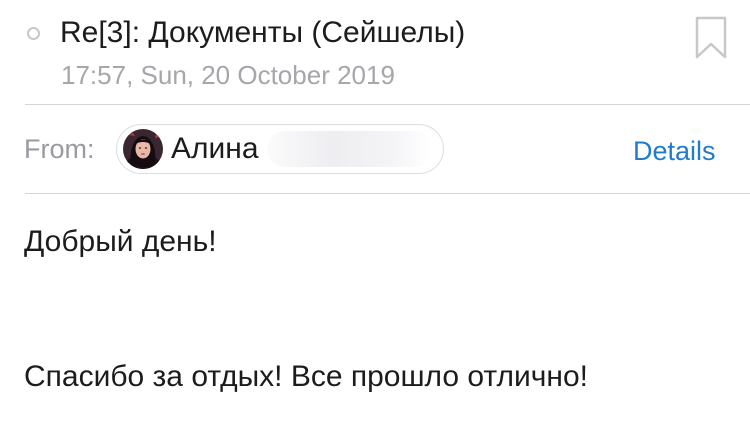 The height and width of the screenshot is (440, 750). What do you see at coordinates (120, 241) in the screenshot?
I see `message-body-line: Добрый день!` at bounding box center [120, 241].